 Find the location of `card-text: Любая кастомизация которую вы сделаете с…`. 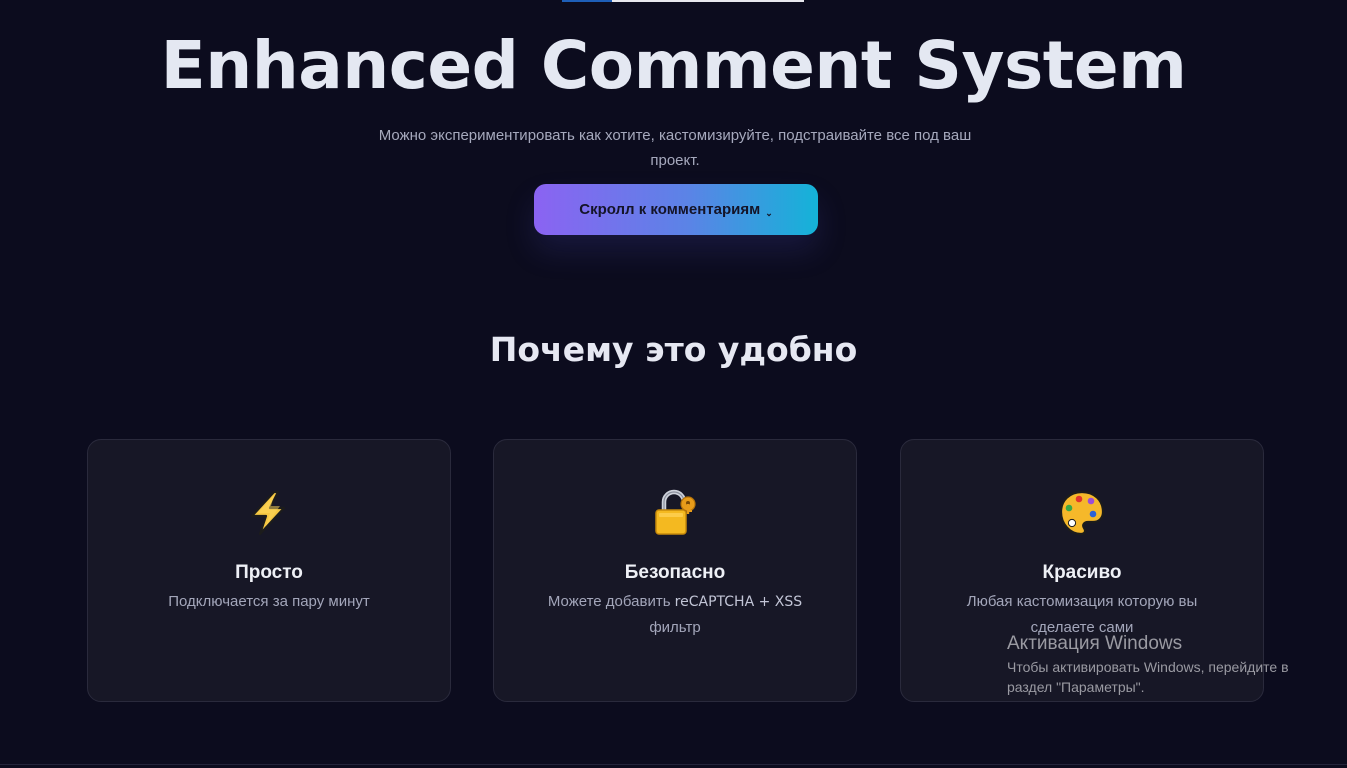

card-text: Любая кастомизация которую вы сделаете с… is located at coordinates (1082, 614).